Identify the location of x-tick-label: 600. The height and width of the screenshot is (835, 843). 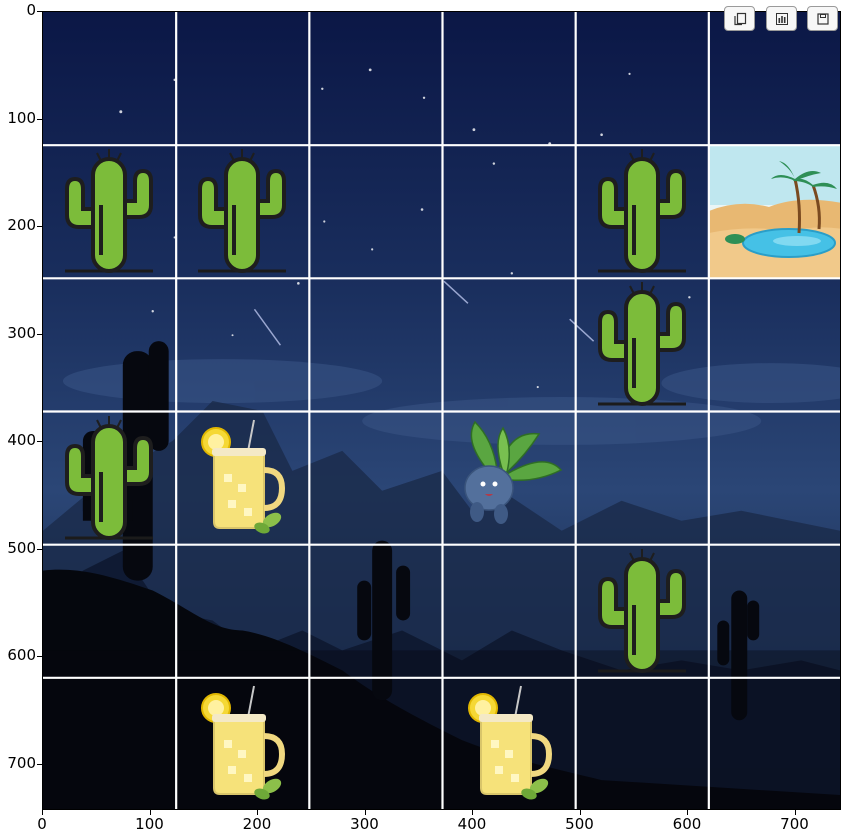
(687, 824).